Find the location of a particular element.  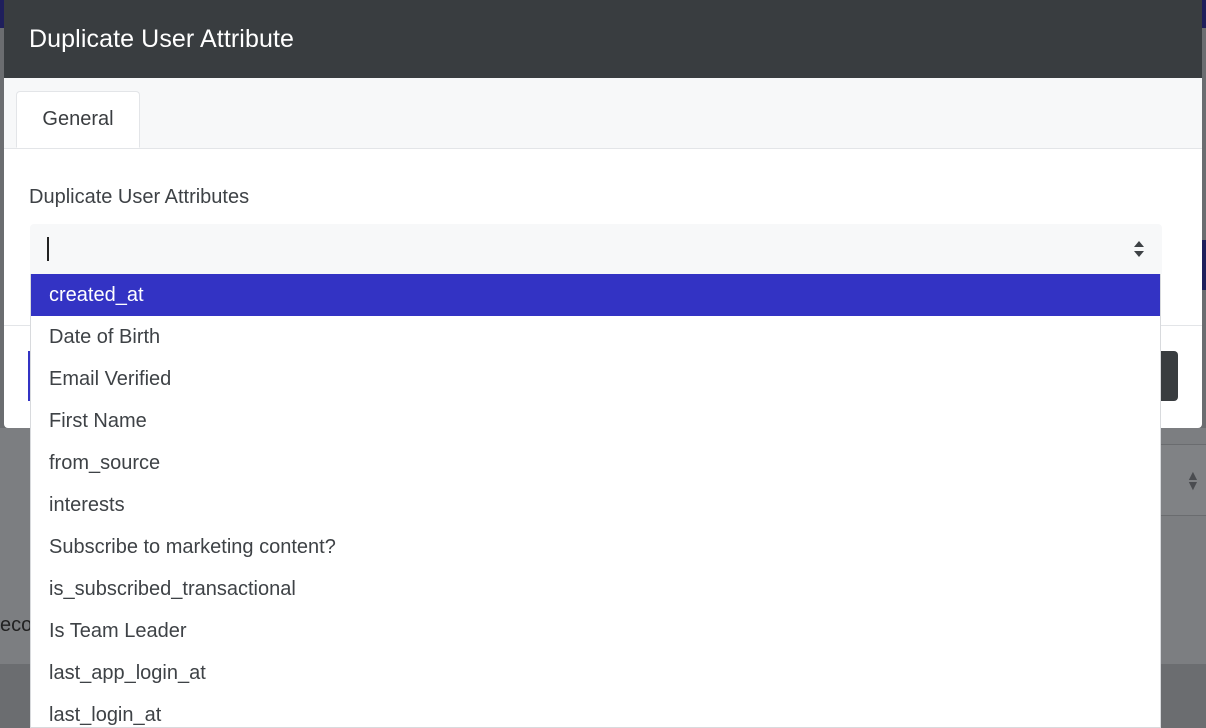

modal-header: Duplicate User Attribute is located at coordinates (603, 39).